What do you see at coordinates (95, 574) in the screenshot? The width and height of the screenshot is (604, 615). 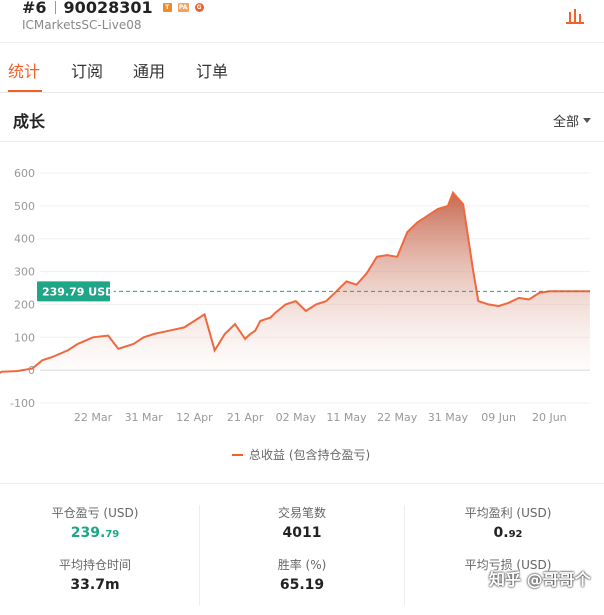 I see `stat-avg-hold-time: 平均持仓时间 33.7m` at bounding box center [95, 574].